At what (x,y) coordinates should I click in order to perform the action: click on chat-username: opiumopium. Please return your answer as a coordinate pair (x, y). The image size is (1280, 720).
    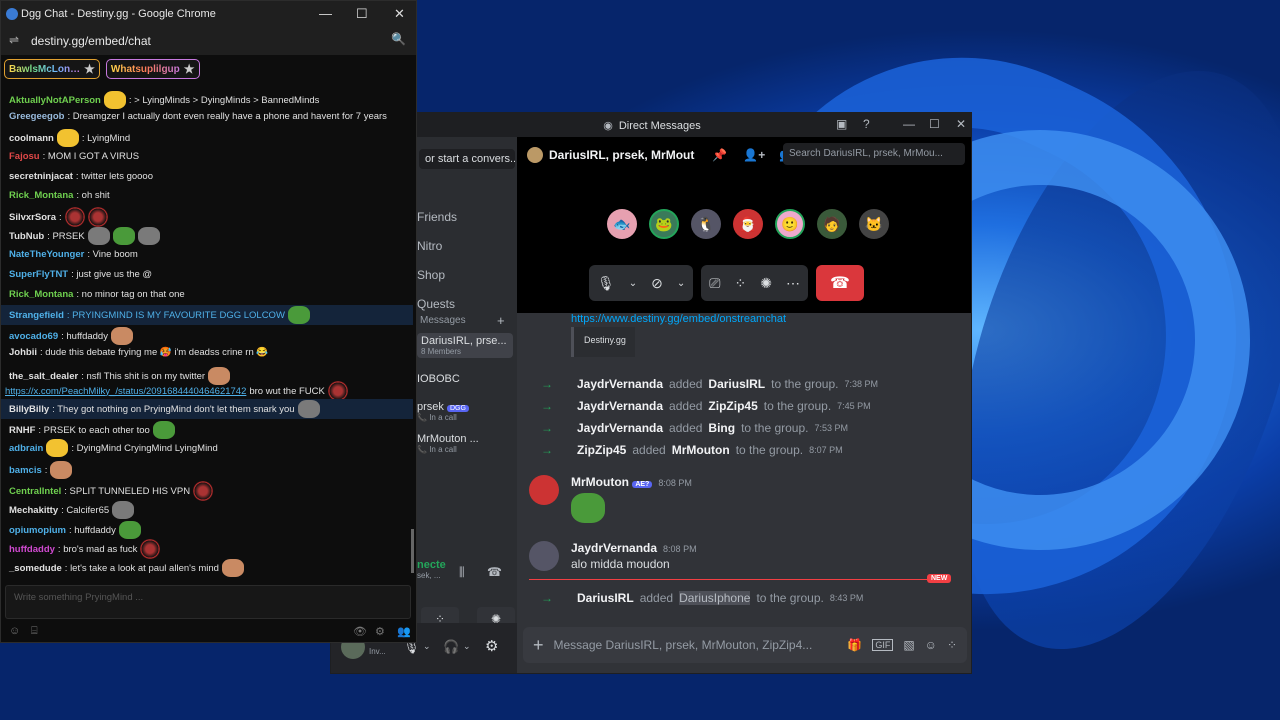
    Looking at the image, I should click on (37, 530).